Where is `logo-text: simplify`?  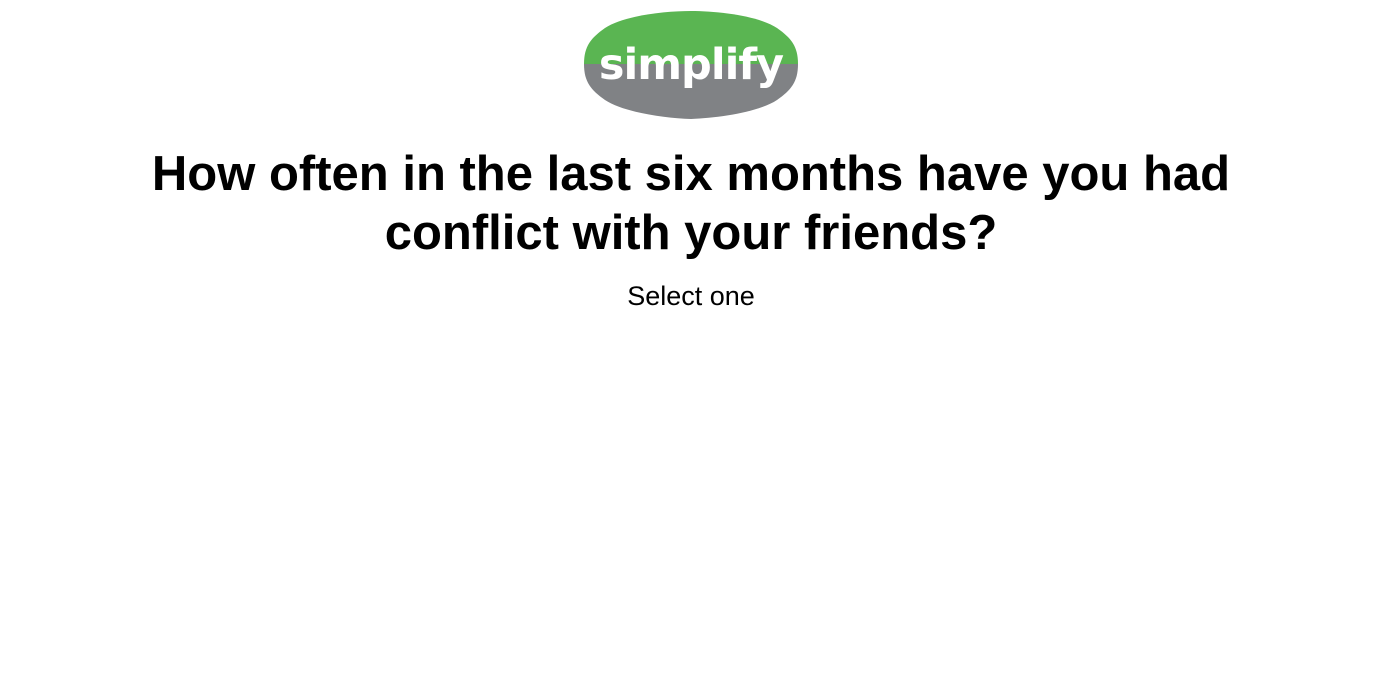 logo-text: simplify is located at coordinates (691, 65).